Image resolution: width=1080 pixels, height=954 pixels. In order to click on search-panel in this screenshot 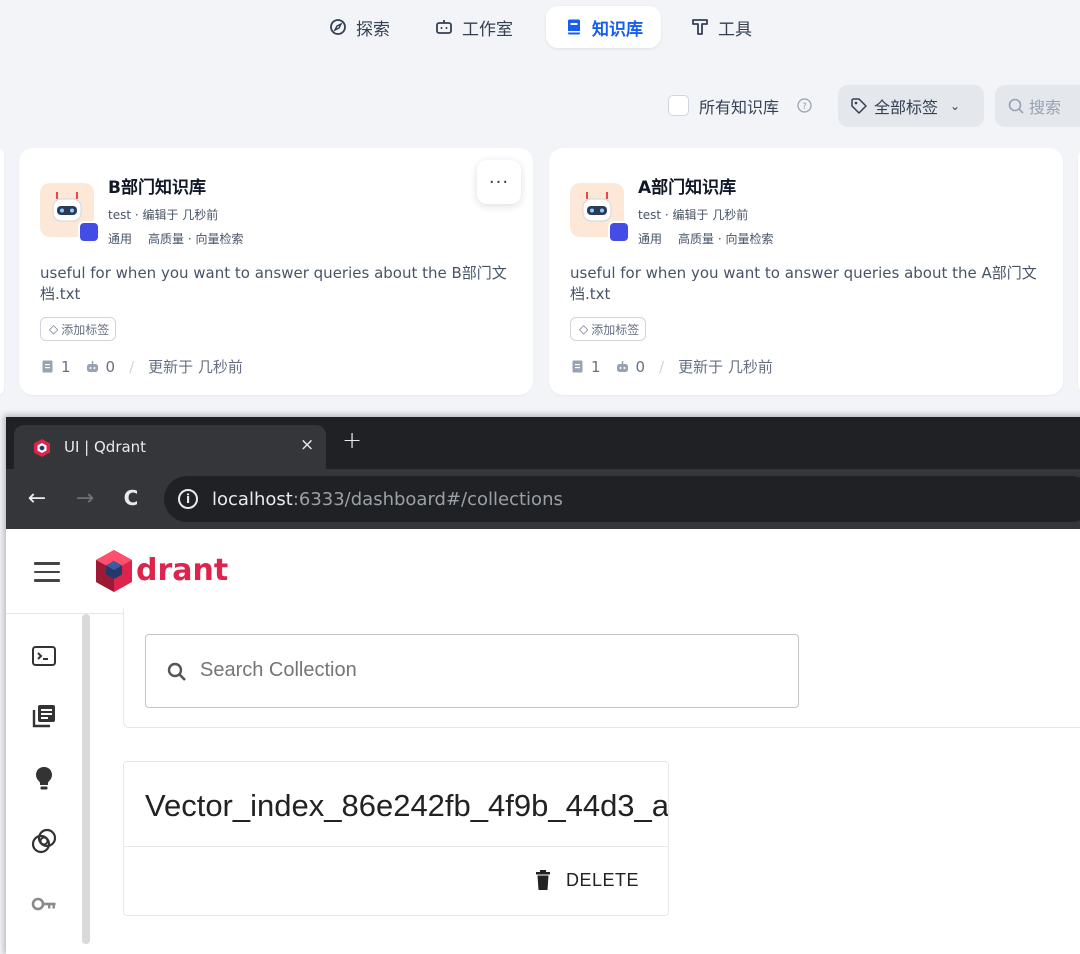, I will do `click(601, 668)`.